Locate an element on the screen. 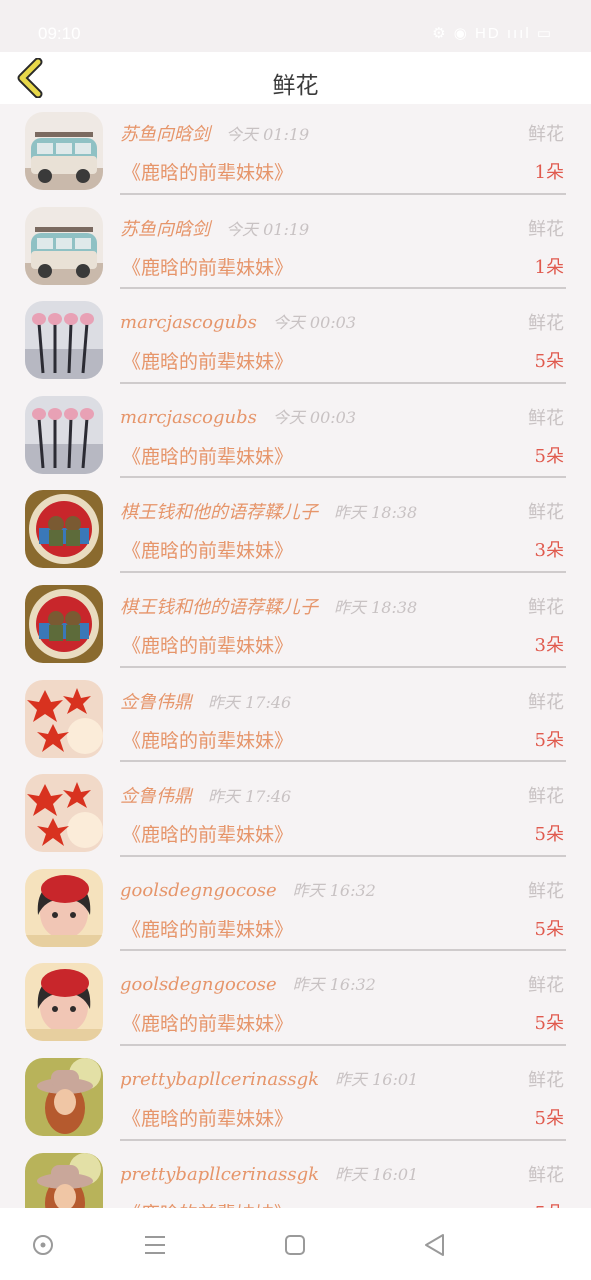 The image size is (591, 1280). gift-time: 昨天 17:46 is located at coordinates (250, 702).